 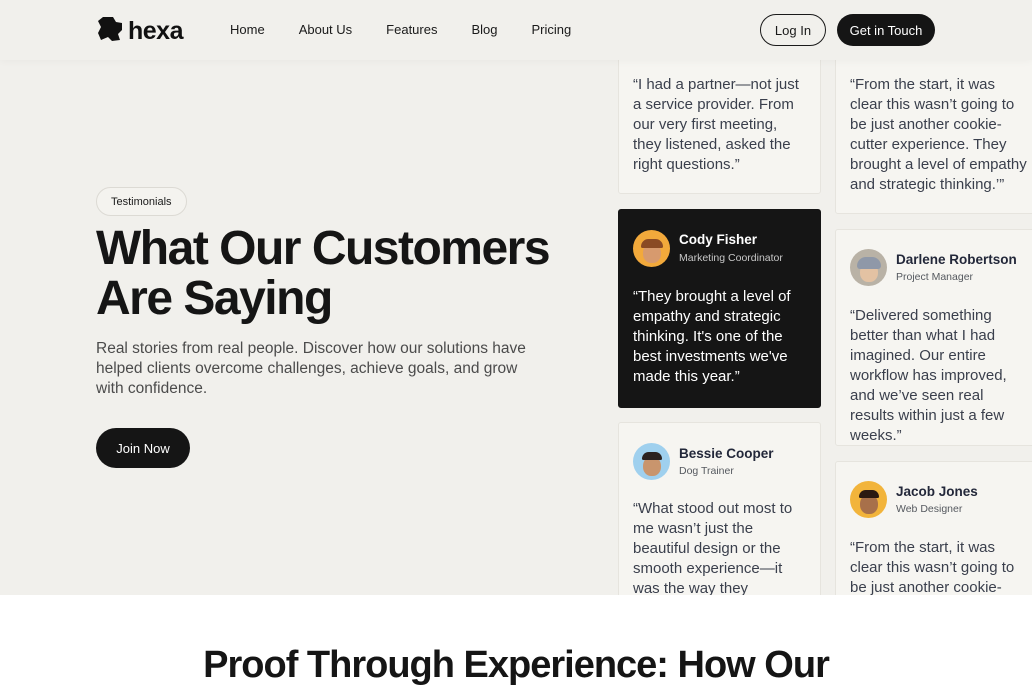 What do you see at coordinates (411, 29) in the screenshot?
I see `nav-features: Features` at bounding box center [411, 29].